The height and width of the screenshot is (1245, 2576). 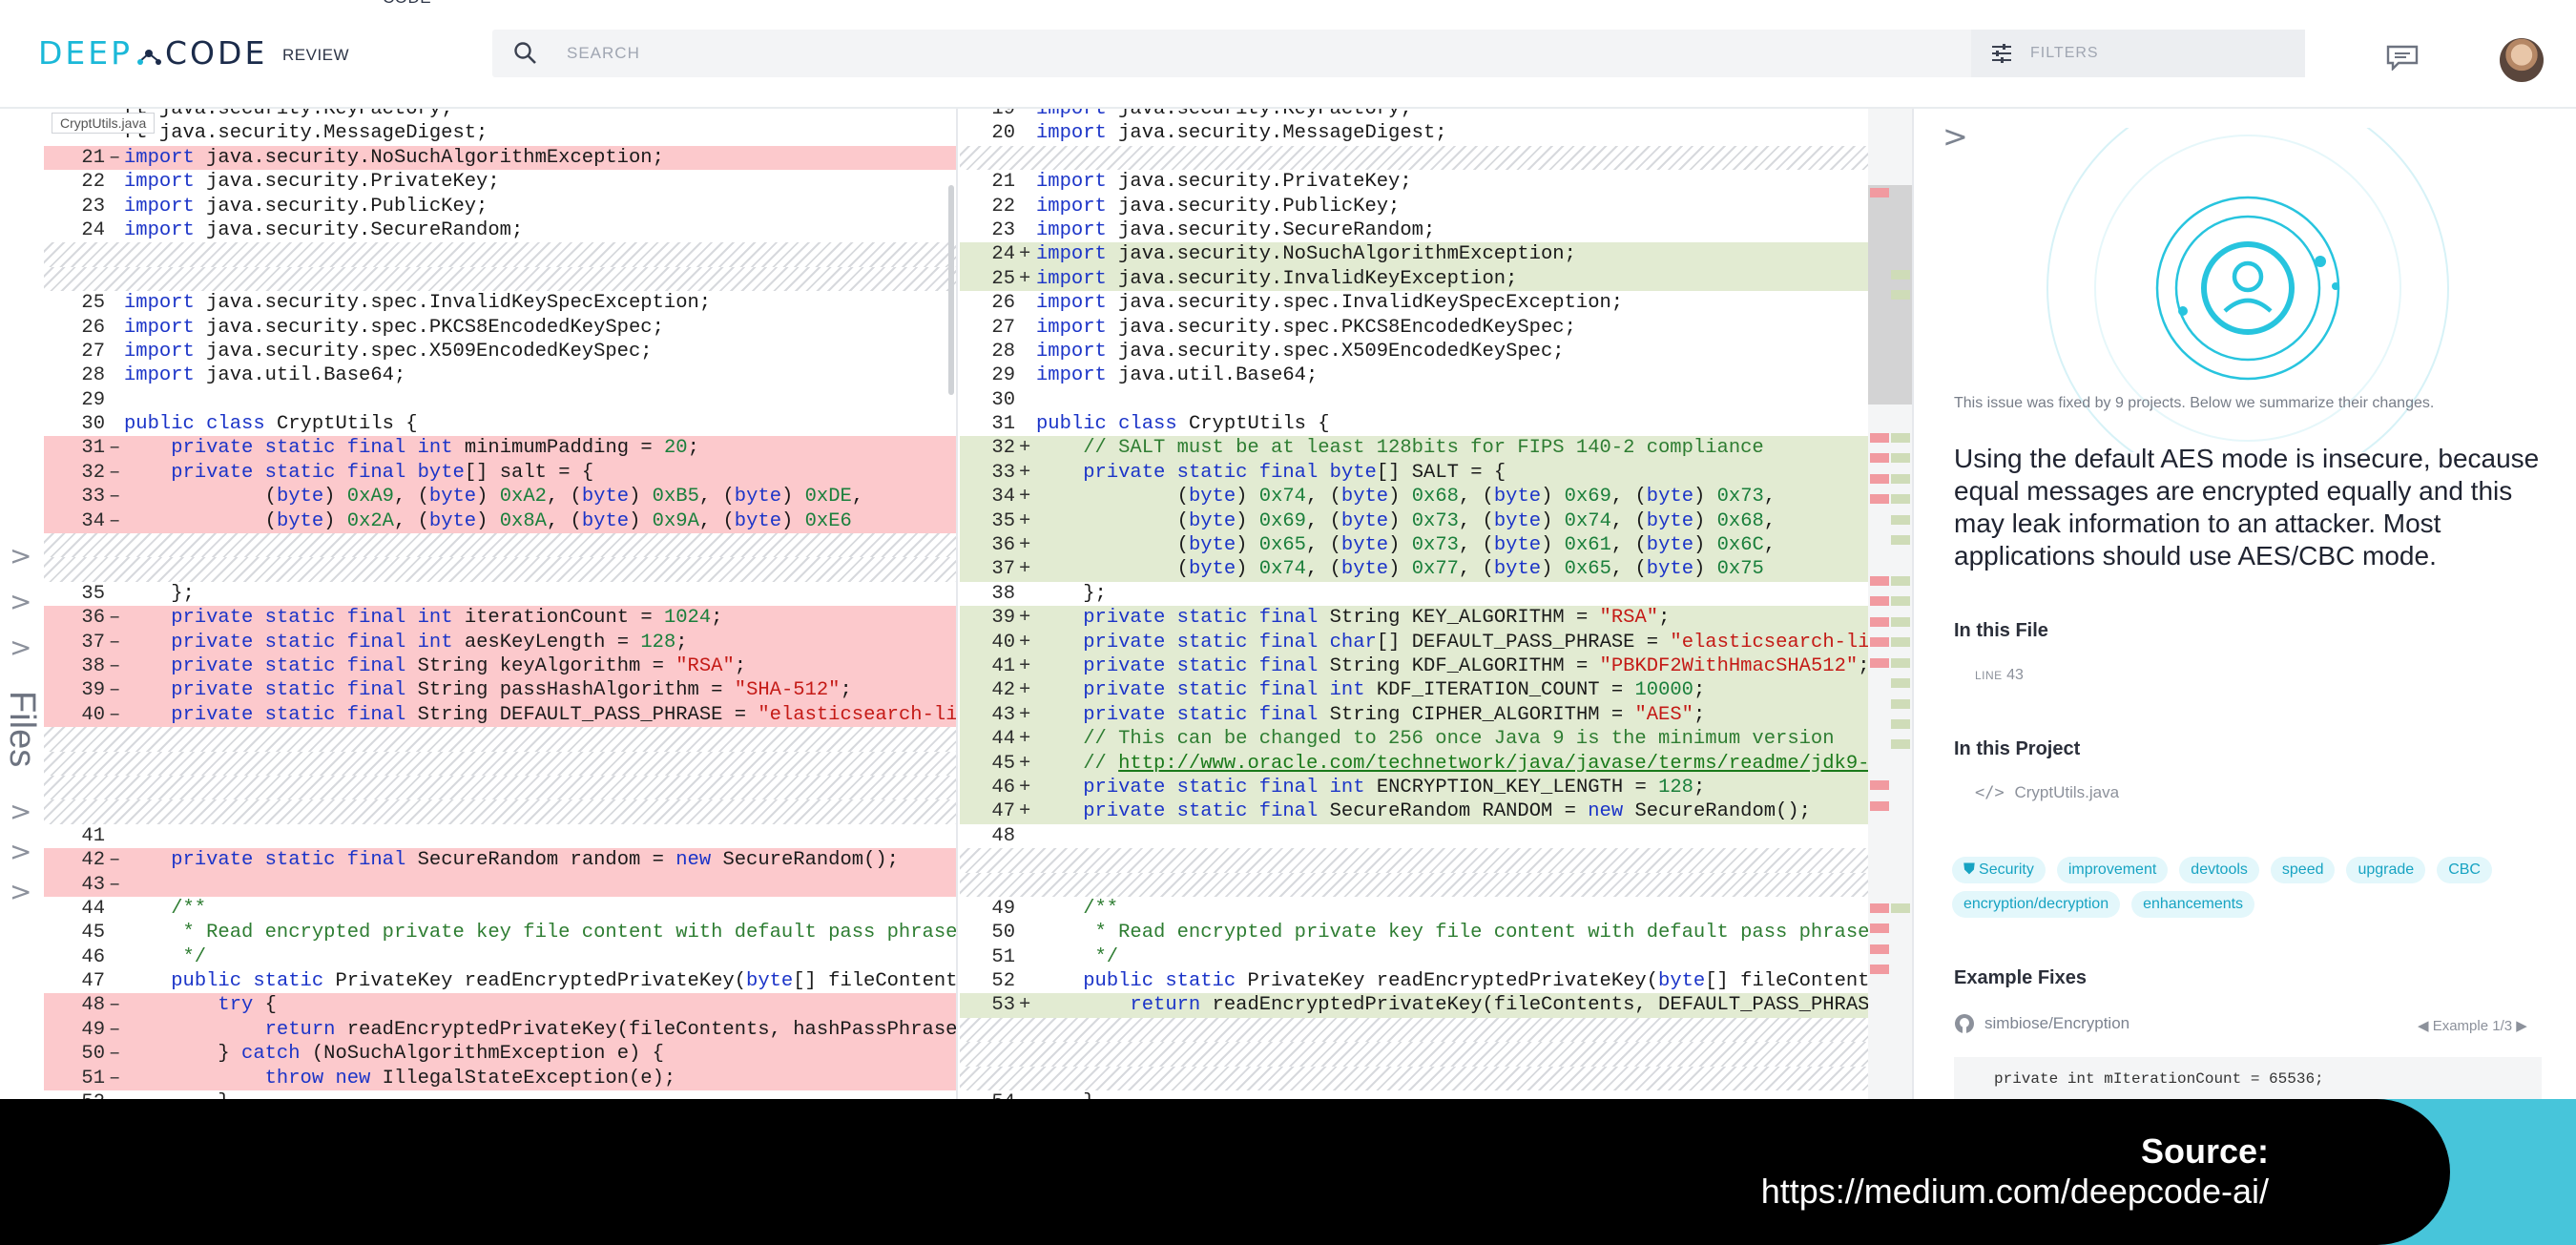 I want to click on logo-node-icon, so click(x=149, y=53).